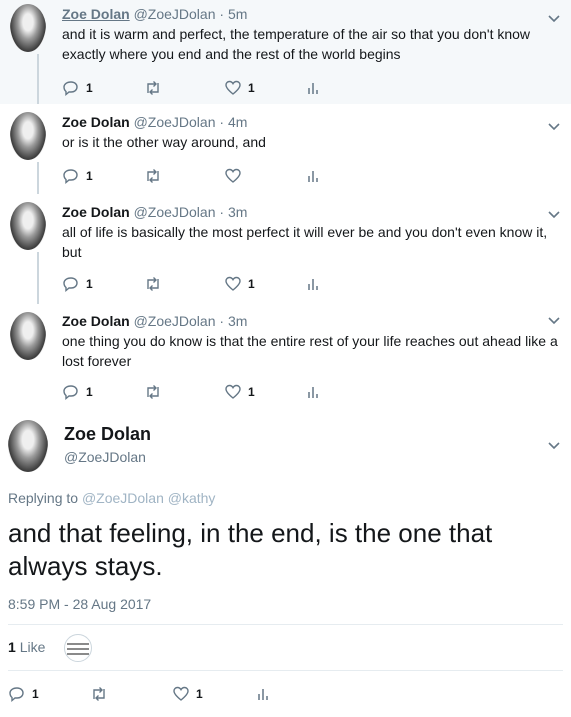 Image resolution: width=571 pixels, height=717 pixels. I want to click on tweet-datetime: 8:59 PM - 28 Aug 2017, so click(79, 604).